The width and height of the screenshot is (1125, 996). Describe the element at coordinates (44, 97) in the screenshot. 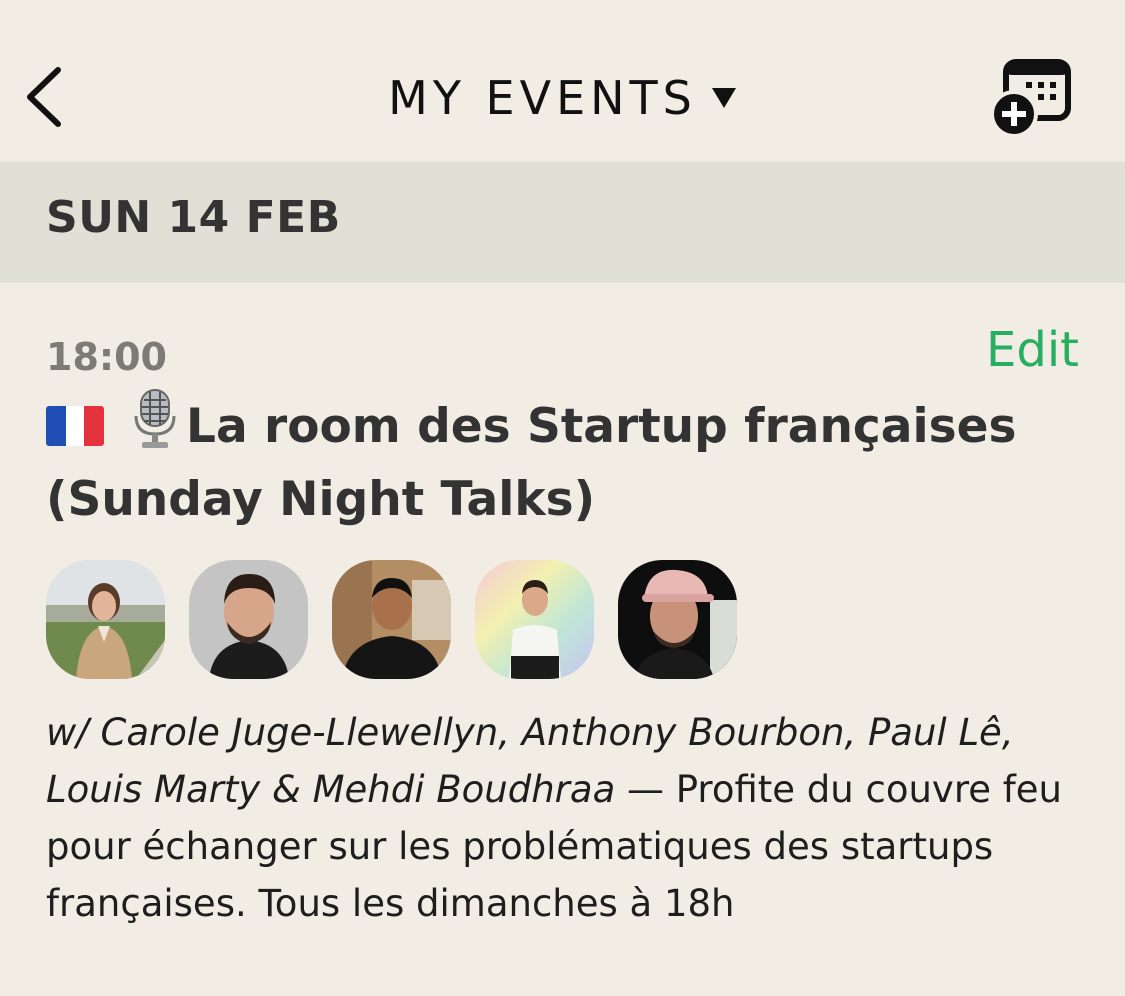

I see `chevron-left-icon` at that location.